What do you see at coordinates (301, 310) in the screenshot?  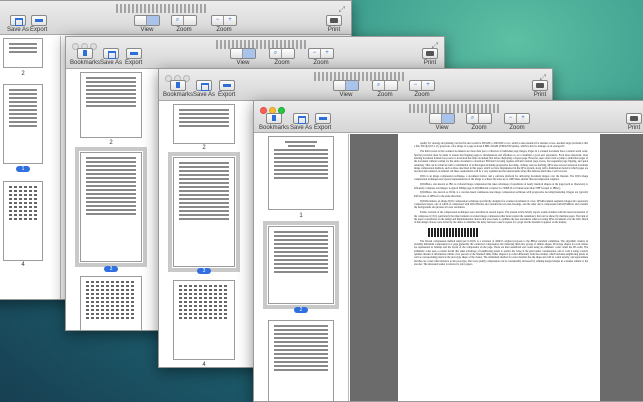 I see `page-badge: 2` at bounding box center [301, 310].